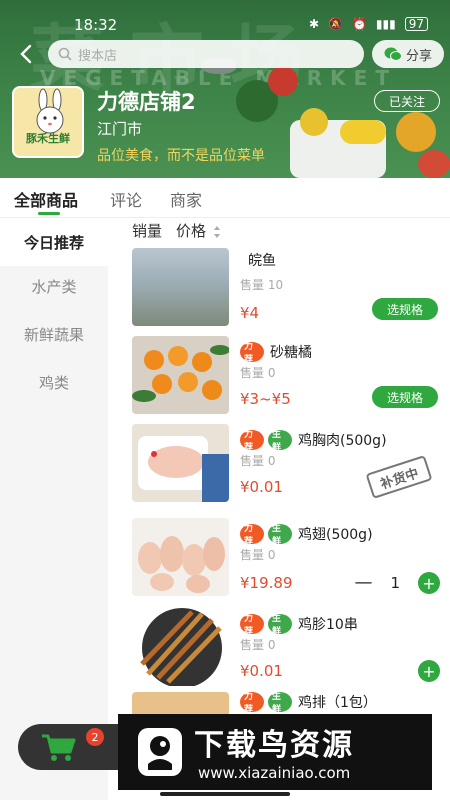 This screenshot has height=800, width=450. What do you see at coordinates (262, 285) in the screenshot?
I see `product-sales: 售量 10` at bounding box center [262, 285].